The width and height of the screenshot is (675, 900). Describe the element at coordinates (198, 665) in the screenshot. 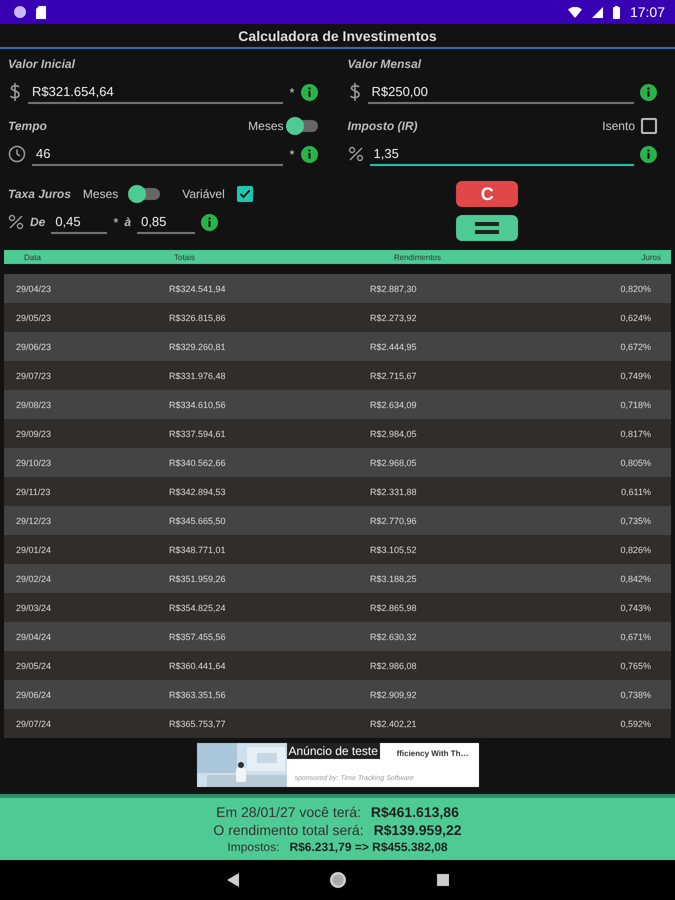

I see `table-cell-text: R$360.441,64` at that location.